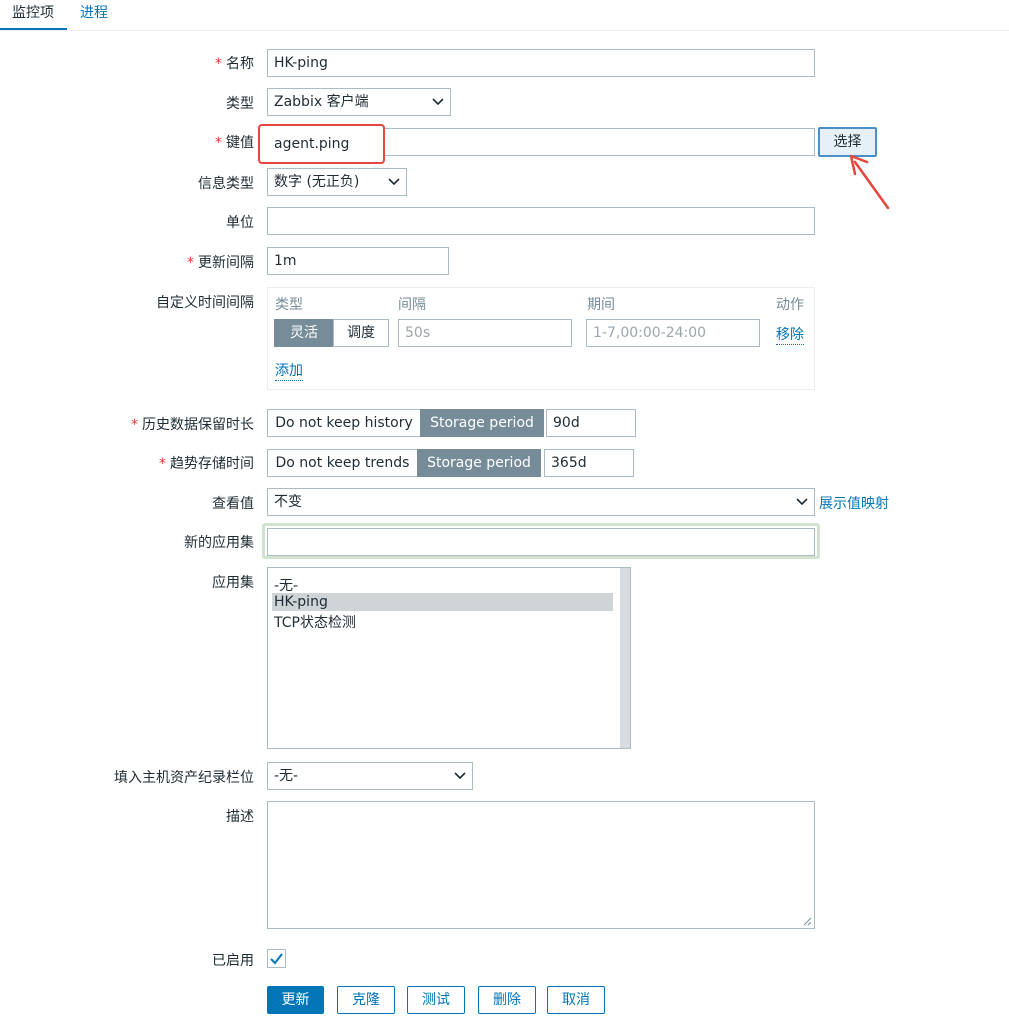  Describe the element at coordinates (449, 658) in the screenshot. I see `applications-listbox: -无- HK-ping TCP状态检测` at that location.